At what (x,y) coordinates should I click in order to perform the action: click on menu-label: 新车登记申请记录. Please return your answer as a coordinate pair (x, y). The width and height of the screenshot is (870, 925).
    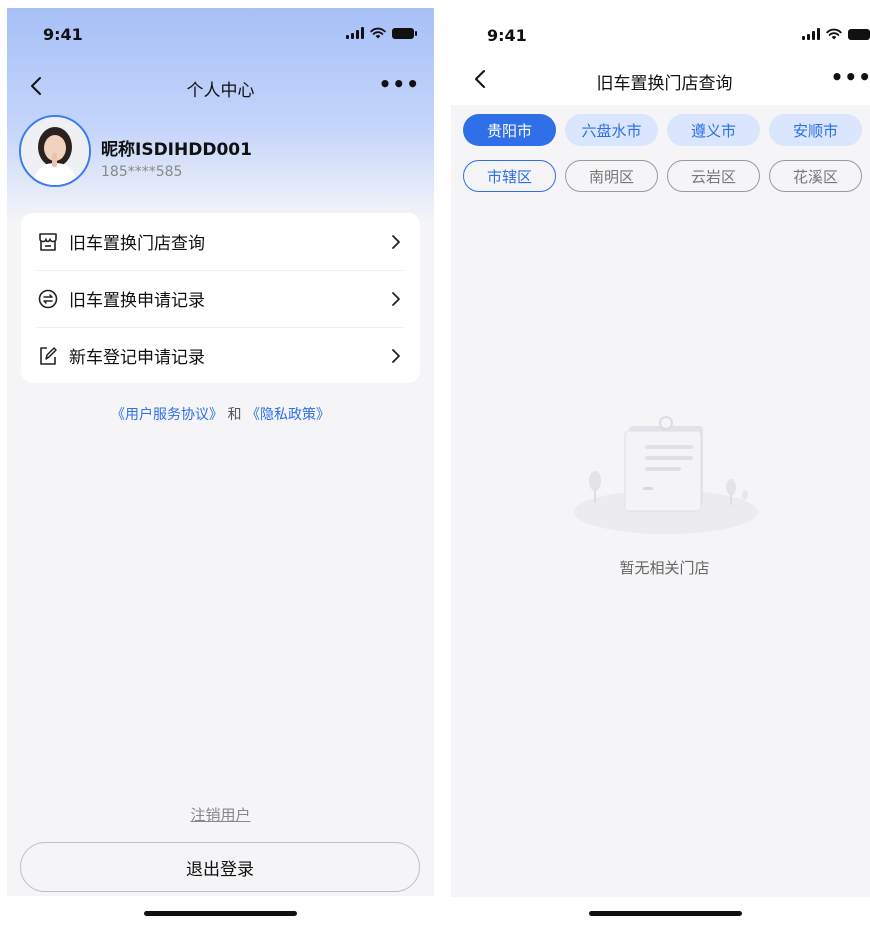
    Looking at the image, I should click on (137, 358).